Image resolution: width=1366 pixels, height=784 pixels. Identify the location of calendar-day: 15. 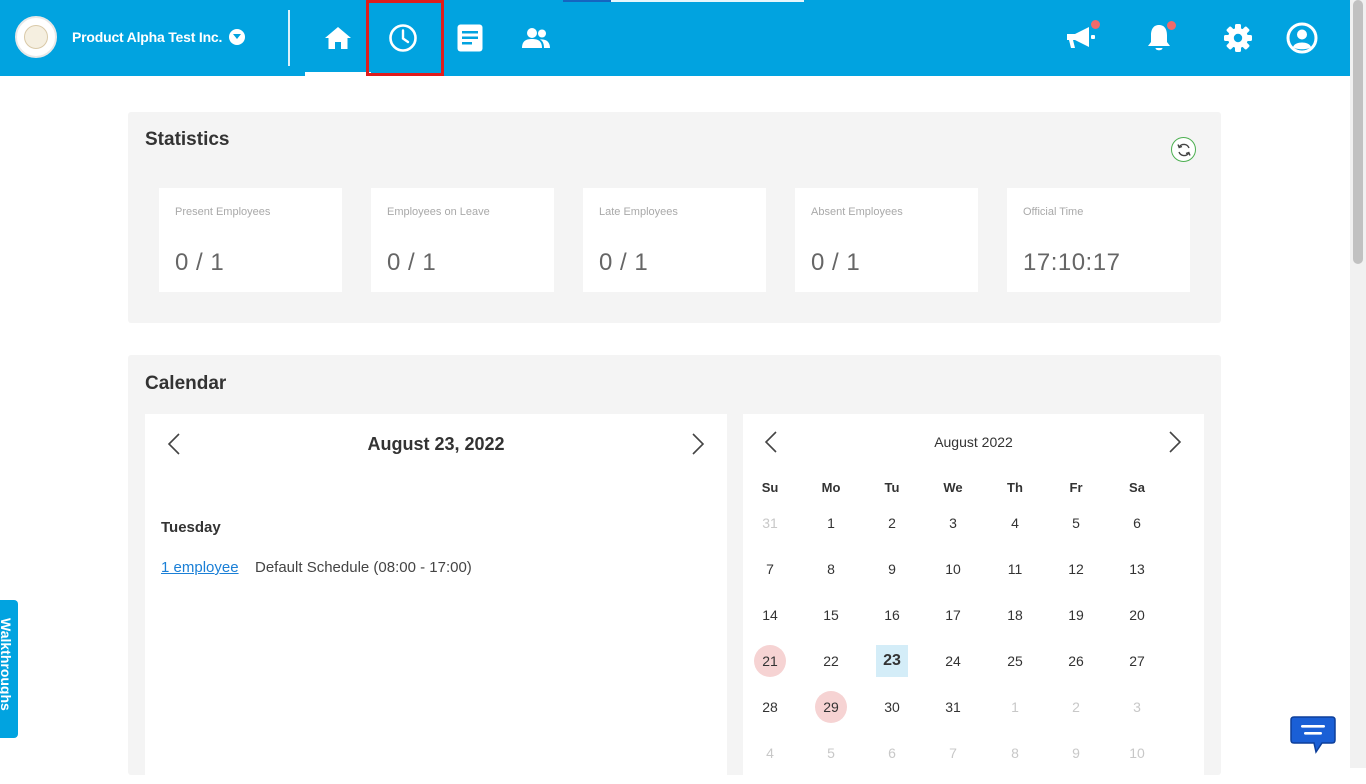
(831, 615).